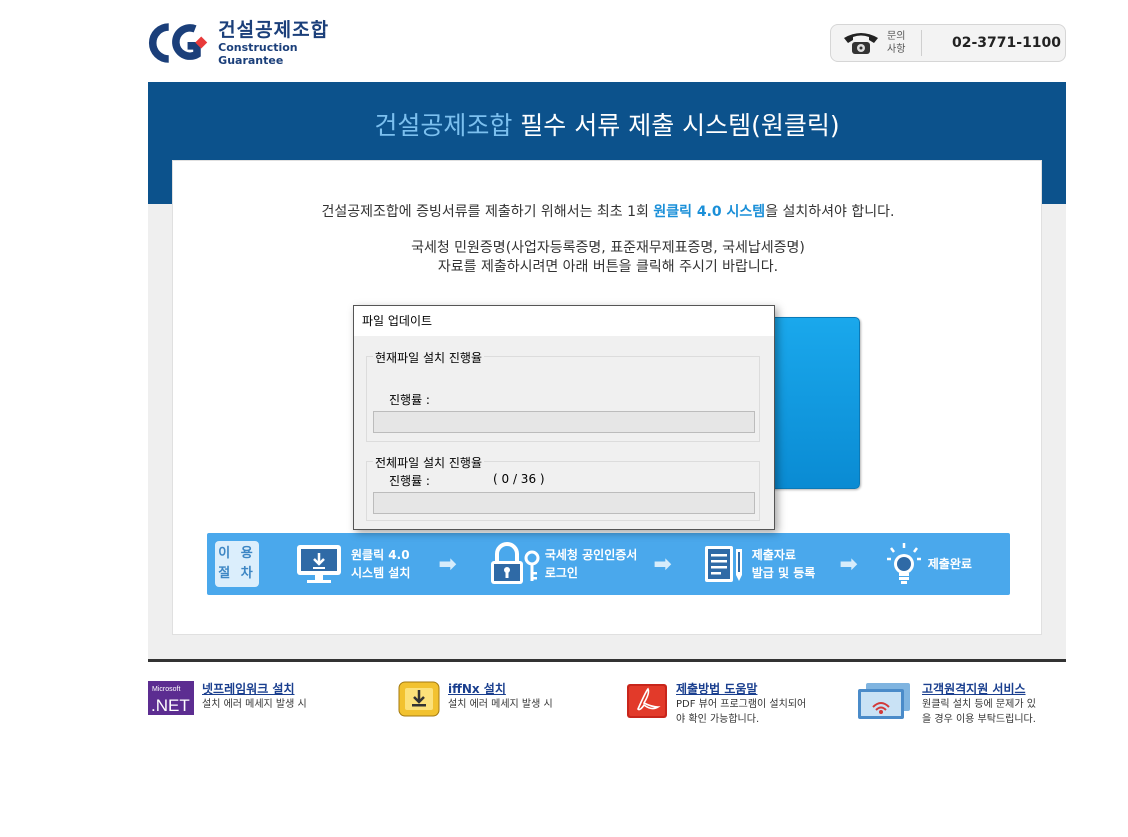 Image resolution: width=1128 pixels, height=837 pixels. I want to click on download-box-icon, so click(419, 699).